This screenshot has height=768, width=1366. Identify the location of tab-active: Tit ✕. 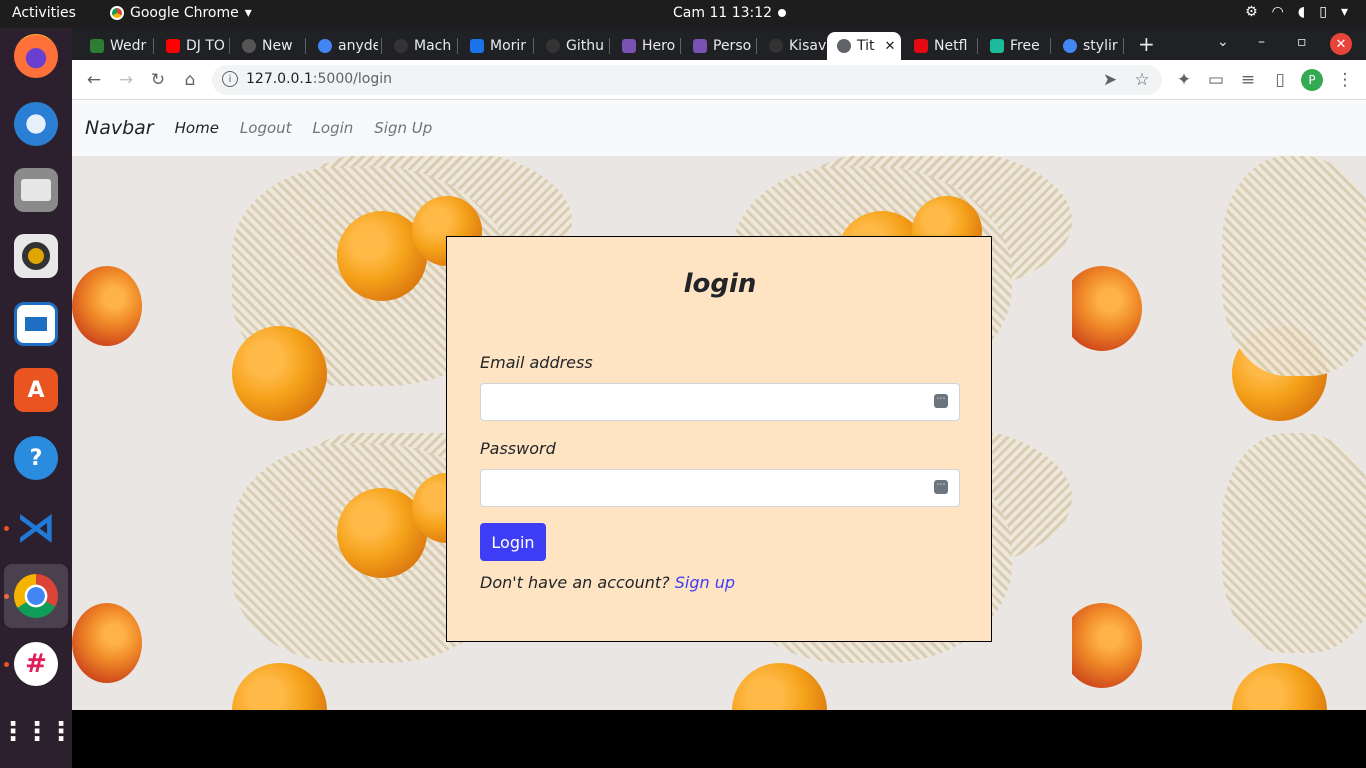
(864, 46).